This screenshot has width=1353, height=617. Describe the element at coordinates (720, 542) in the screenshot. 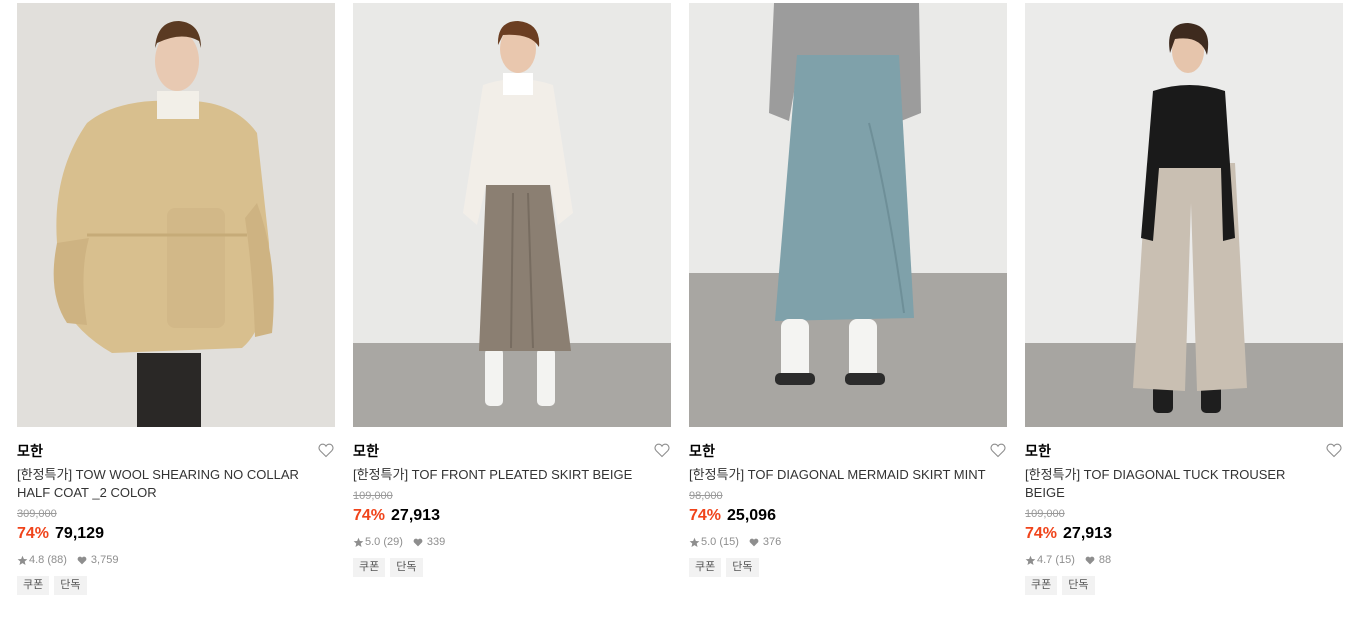

I see `rating-text: 5.0 (15)` at that location.